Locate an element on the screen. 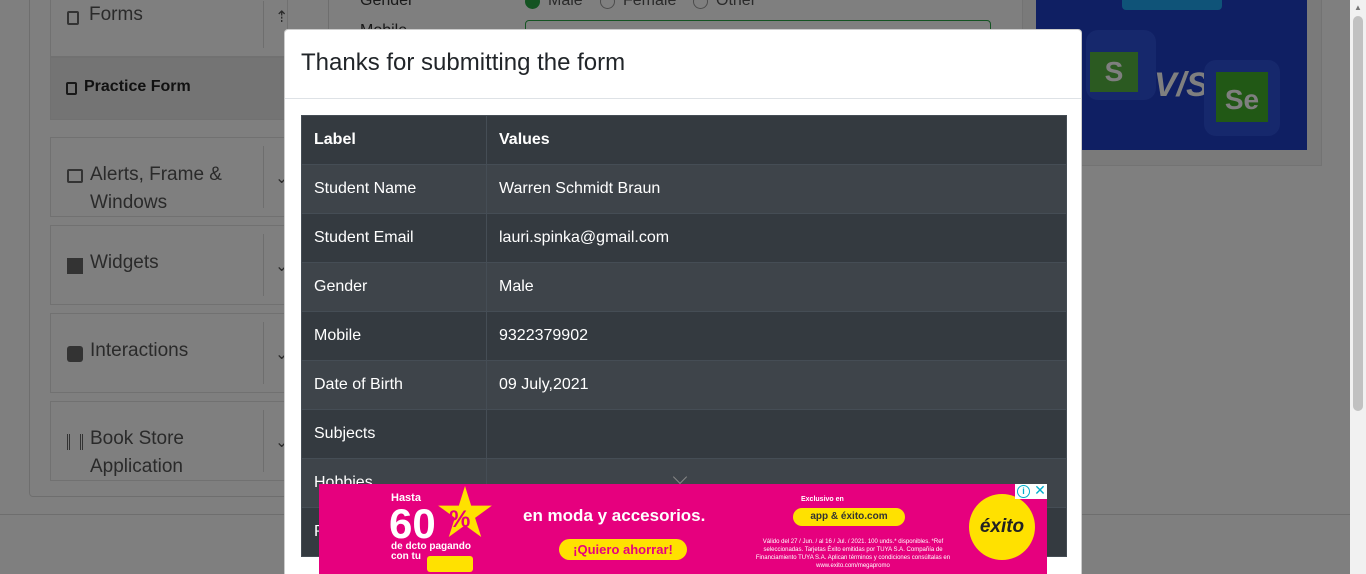  table-header-row: Label Values is located at coordinates (684, 140).